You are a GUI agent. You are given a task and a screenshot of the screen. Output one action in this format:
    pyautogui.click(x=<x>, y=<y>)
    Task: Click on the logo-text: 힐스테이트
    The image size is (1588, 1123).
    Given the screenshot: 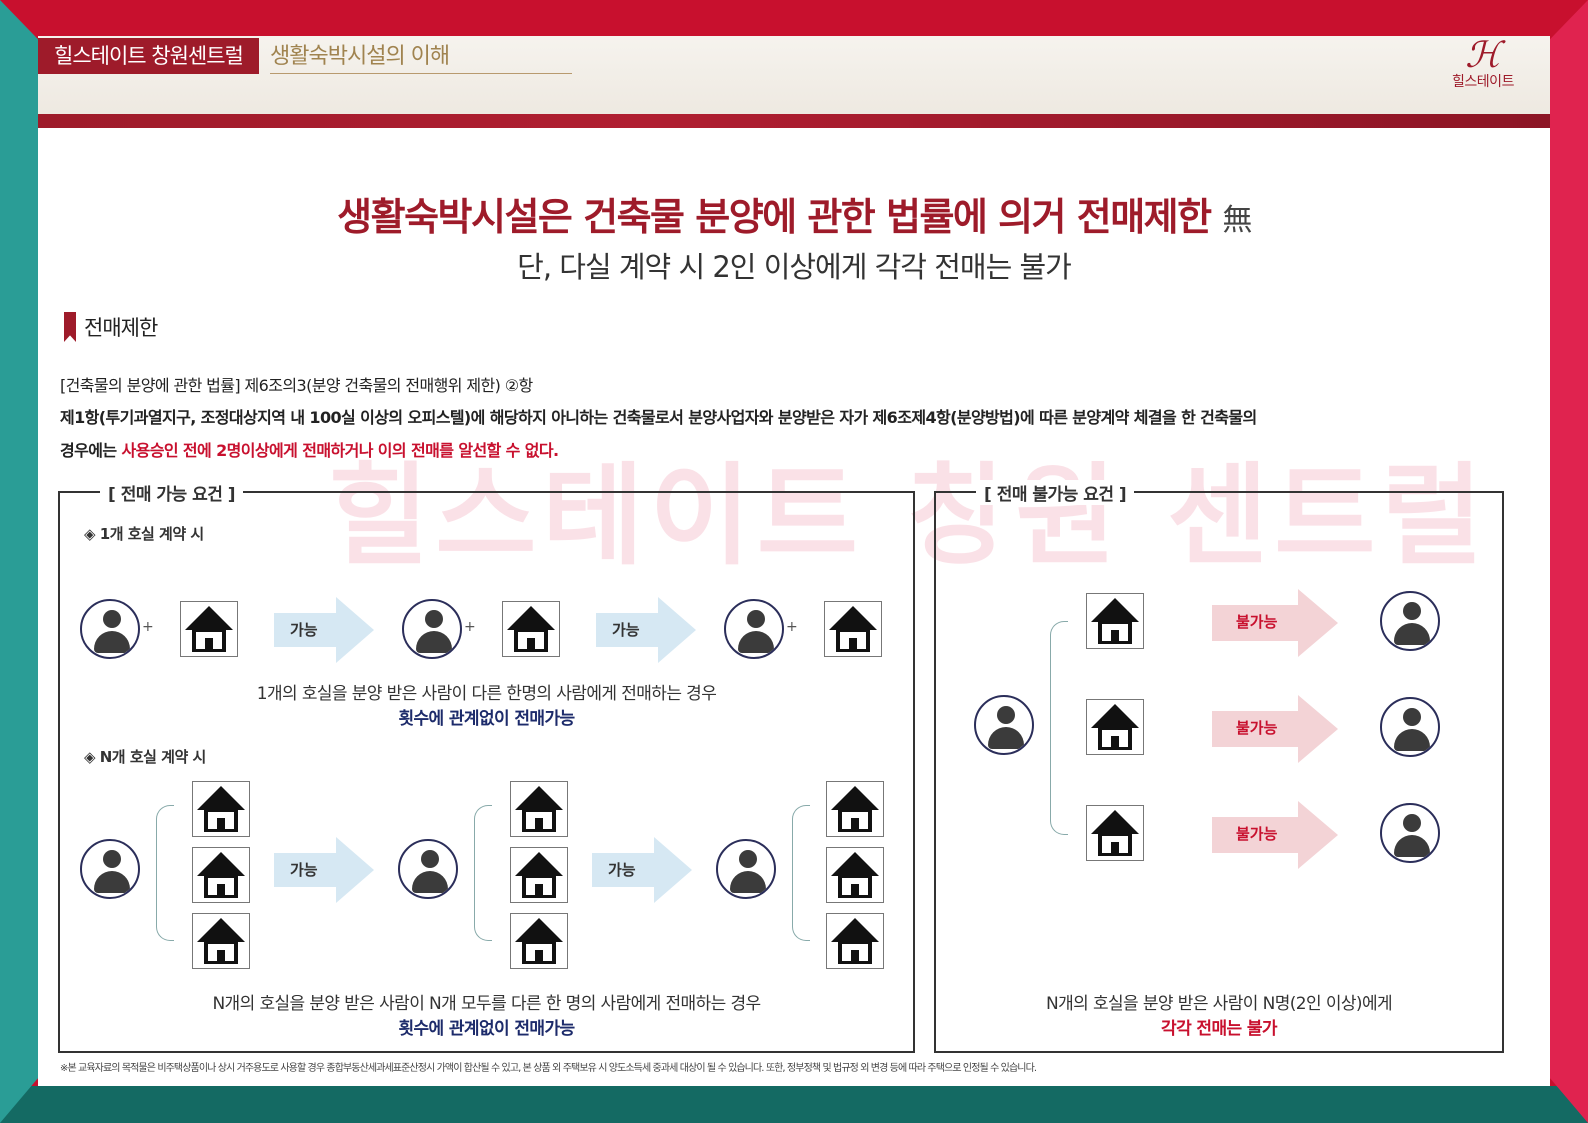 What is the action you would take?
    pyautogui.click(x=1483, y=82)
    